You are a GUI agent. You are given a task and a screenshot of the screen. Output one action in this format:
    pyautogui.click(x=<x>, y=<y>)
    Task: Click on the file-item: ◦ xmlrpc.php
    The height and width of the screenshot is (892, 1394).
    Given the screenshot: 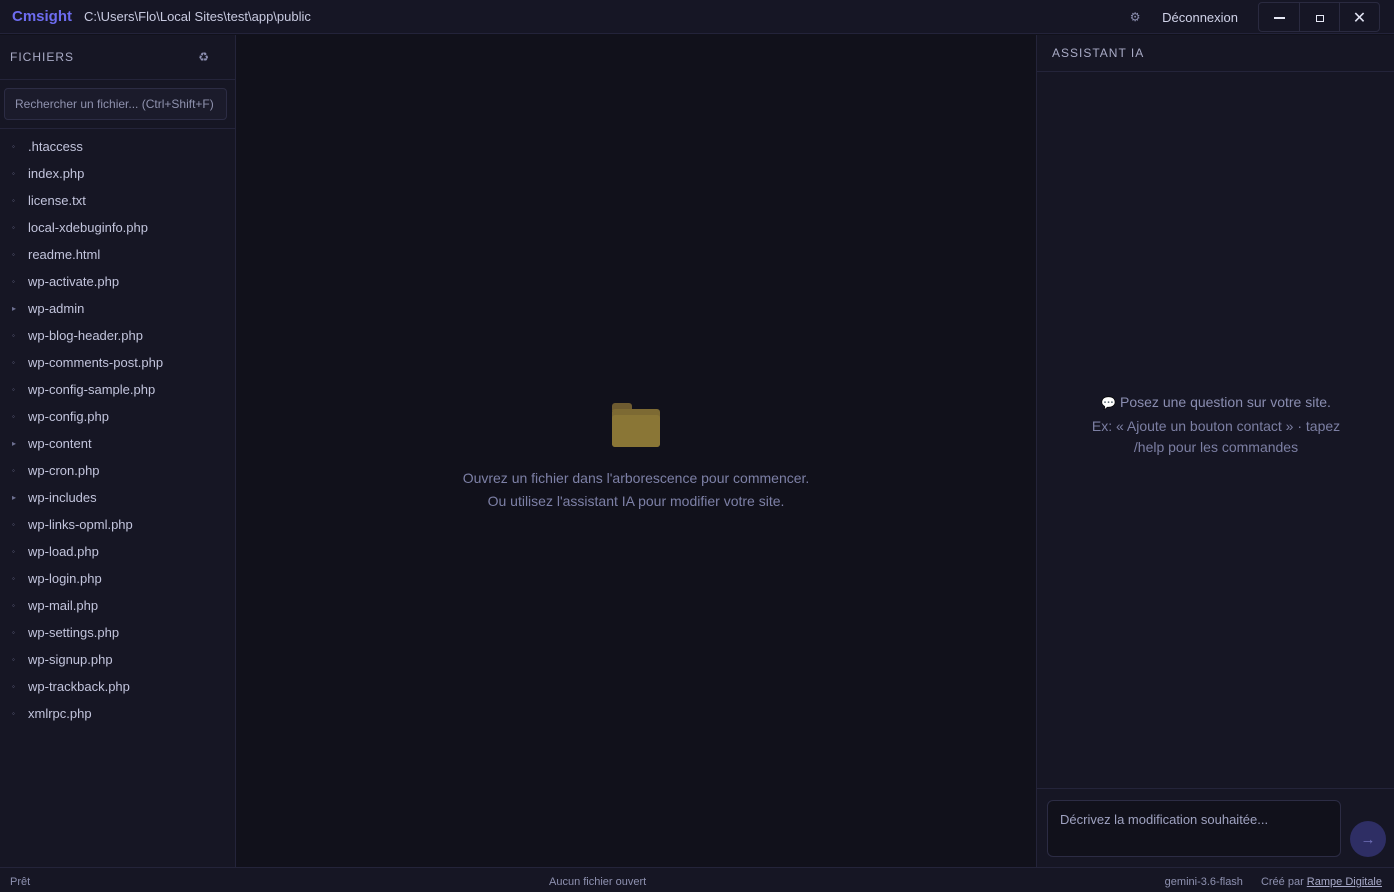 What is the action you would take?
    pyautogui.click(x=117, y=713)
    